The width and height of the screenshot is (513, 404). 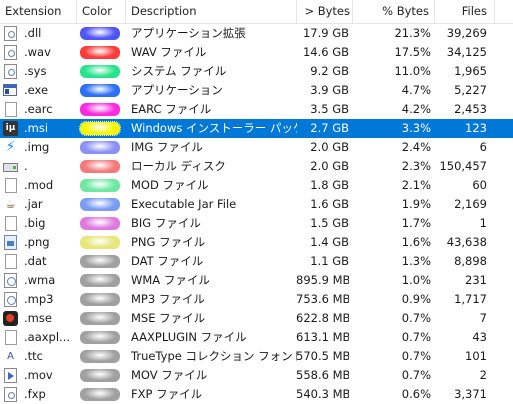 I want to click on files-cell: 2, so click(x=483, y=375).